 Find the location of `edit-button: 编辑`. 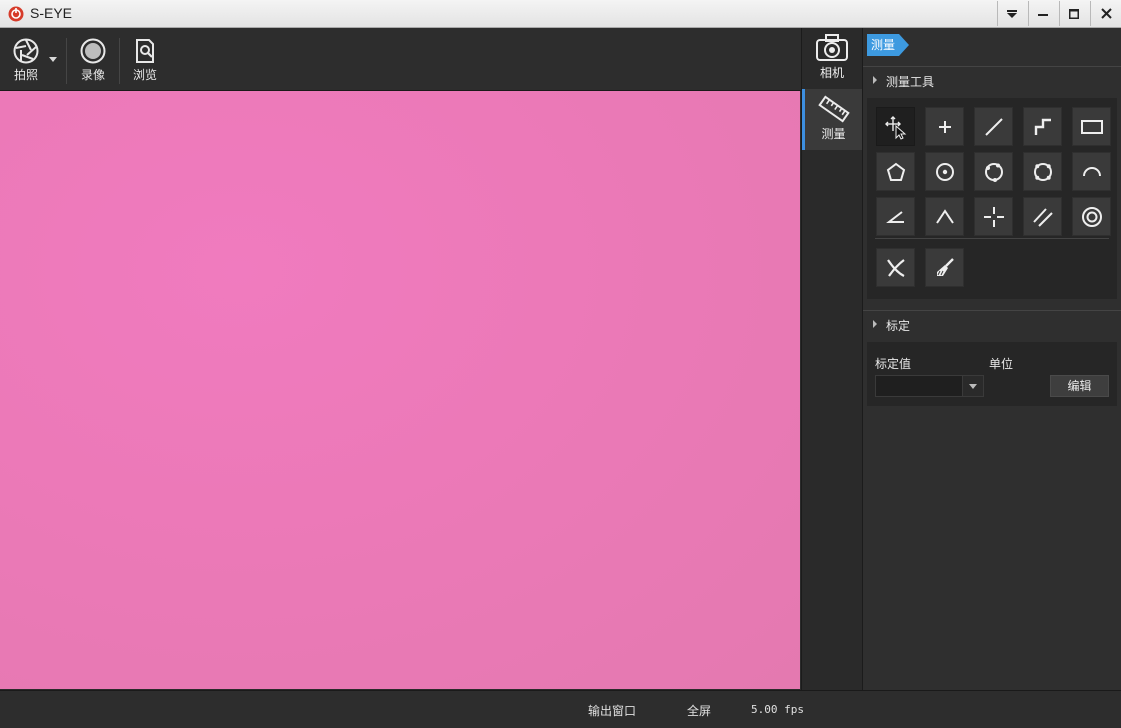

edit-button: 编辑 is located at coordinates (1079, 386).